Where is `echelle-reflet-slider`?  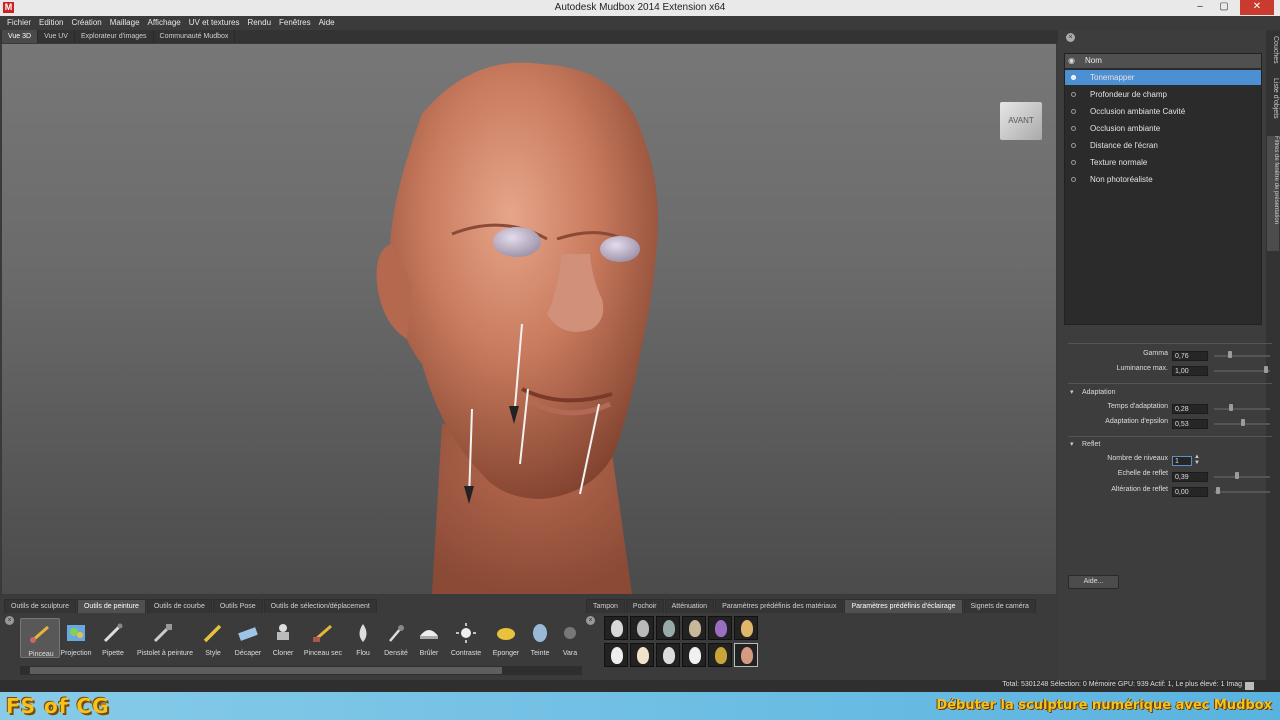 echelle-reflet-slider is located at coordinates (1242, 477).